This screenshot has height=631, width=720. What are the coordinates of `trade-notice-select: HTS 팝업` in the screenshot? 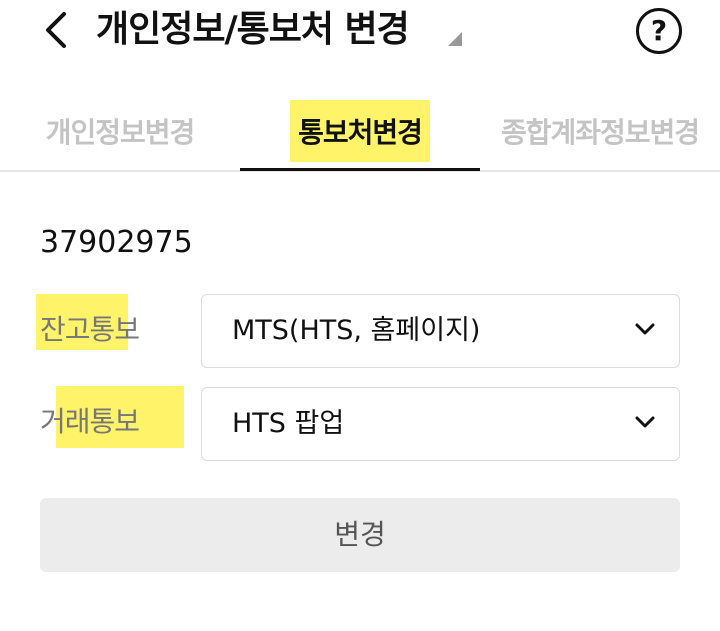 It's located at (440, 424).